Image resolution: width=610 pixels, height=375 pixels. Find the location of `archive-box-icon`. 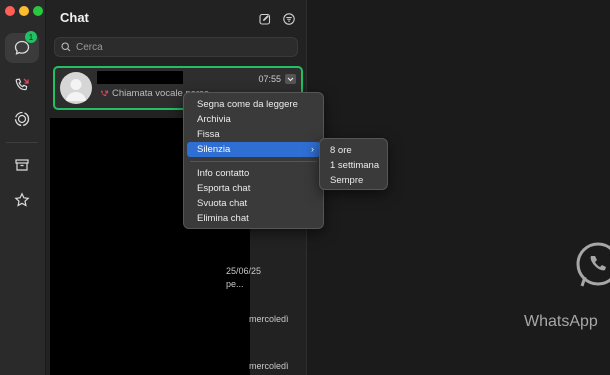

archive-box-icon is located at coordinates (22, 165).